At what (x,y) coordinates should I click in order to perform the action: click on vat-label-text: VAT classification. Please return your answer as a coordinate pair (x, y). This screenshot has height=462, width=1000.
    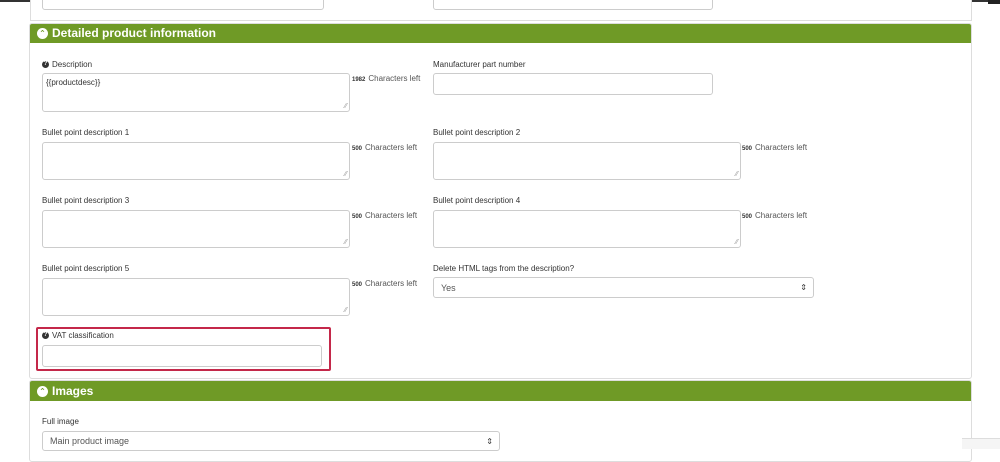
    Looking at the image, I should click on (83, 335).